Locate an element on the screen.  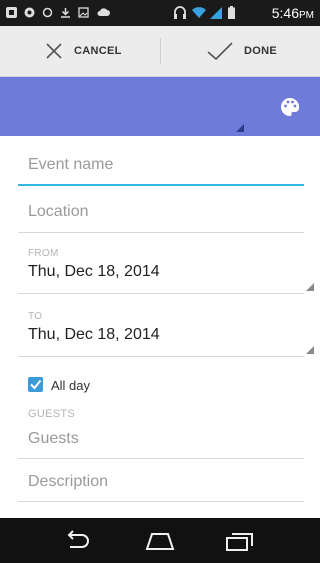
to-dropdown-indicator is located at coordinates (310, 350).